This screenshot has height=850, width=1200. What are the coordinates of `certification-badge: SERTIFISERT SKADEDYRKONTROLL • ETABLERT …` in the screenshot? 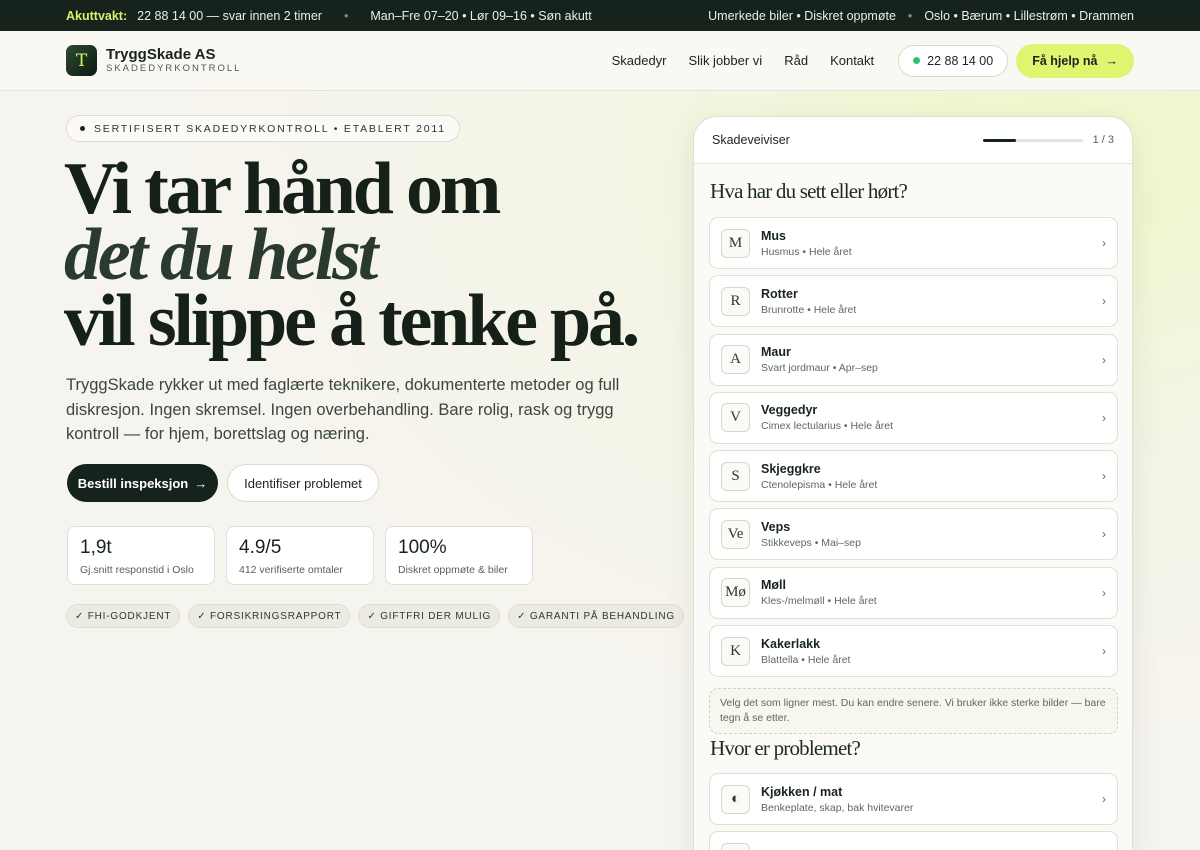 It's located at (263, 128).